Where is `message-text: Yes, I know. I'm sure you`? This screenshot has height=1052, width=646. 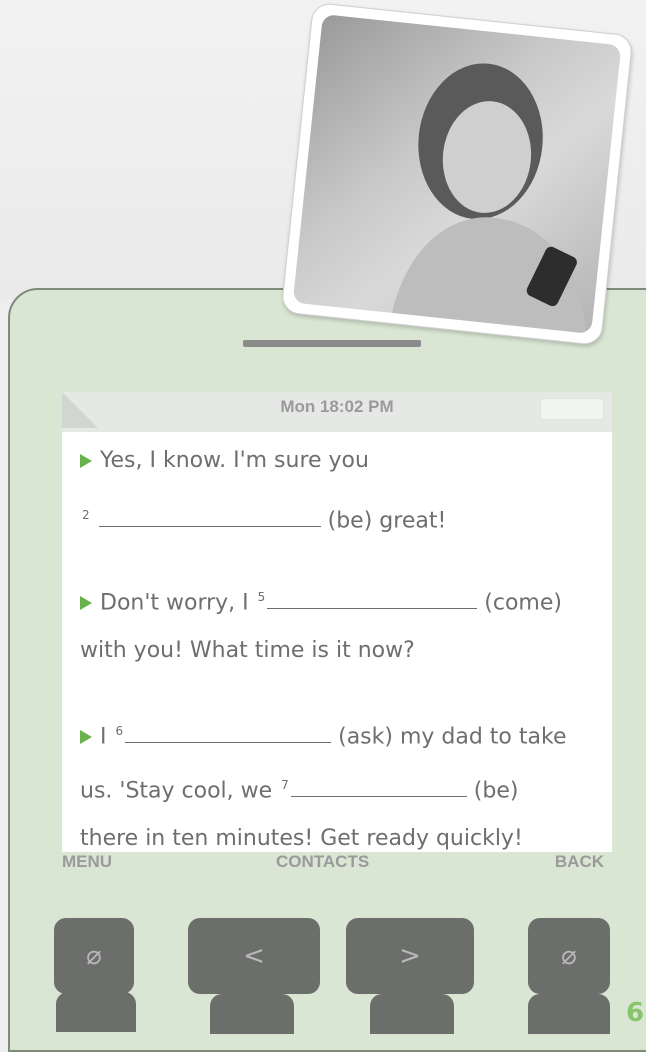
message-text: Yes, I know. I'm sure you is located at coordinates (234, 460).